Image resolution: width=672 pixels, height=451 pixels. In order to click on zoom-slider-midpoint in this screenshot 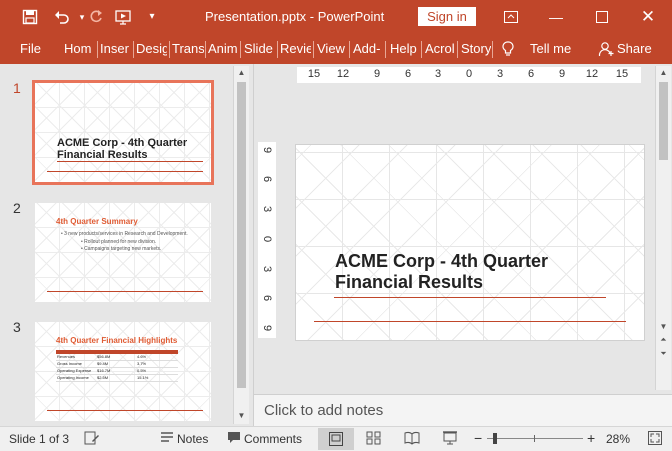, I will do `click(534, 438)`.